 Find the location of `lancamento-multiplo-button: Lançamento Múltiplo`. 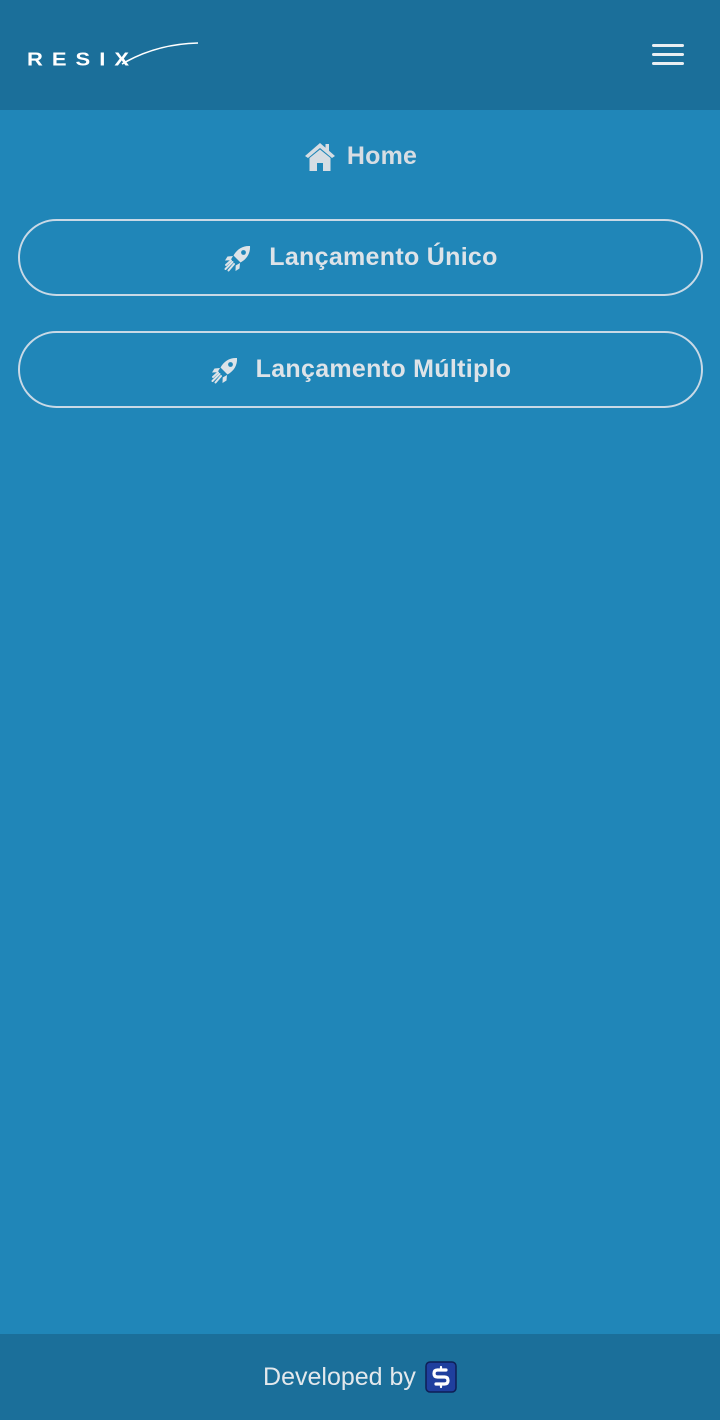

lancamento-multiplo-button: Lançamento Múltiplo is located at coordinates (360, 369).